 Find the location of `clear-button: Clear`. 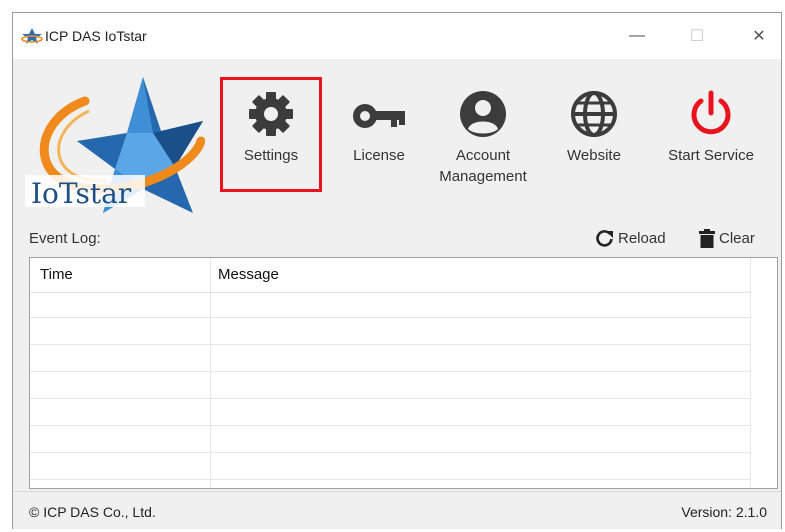

clear-button: Clear is located at coordinates (727, 238).